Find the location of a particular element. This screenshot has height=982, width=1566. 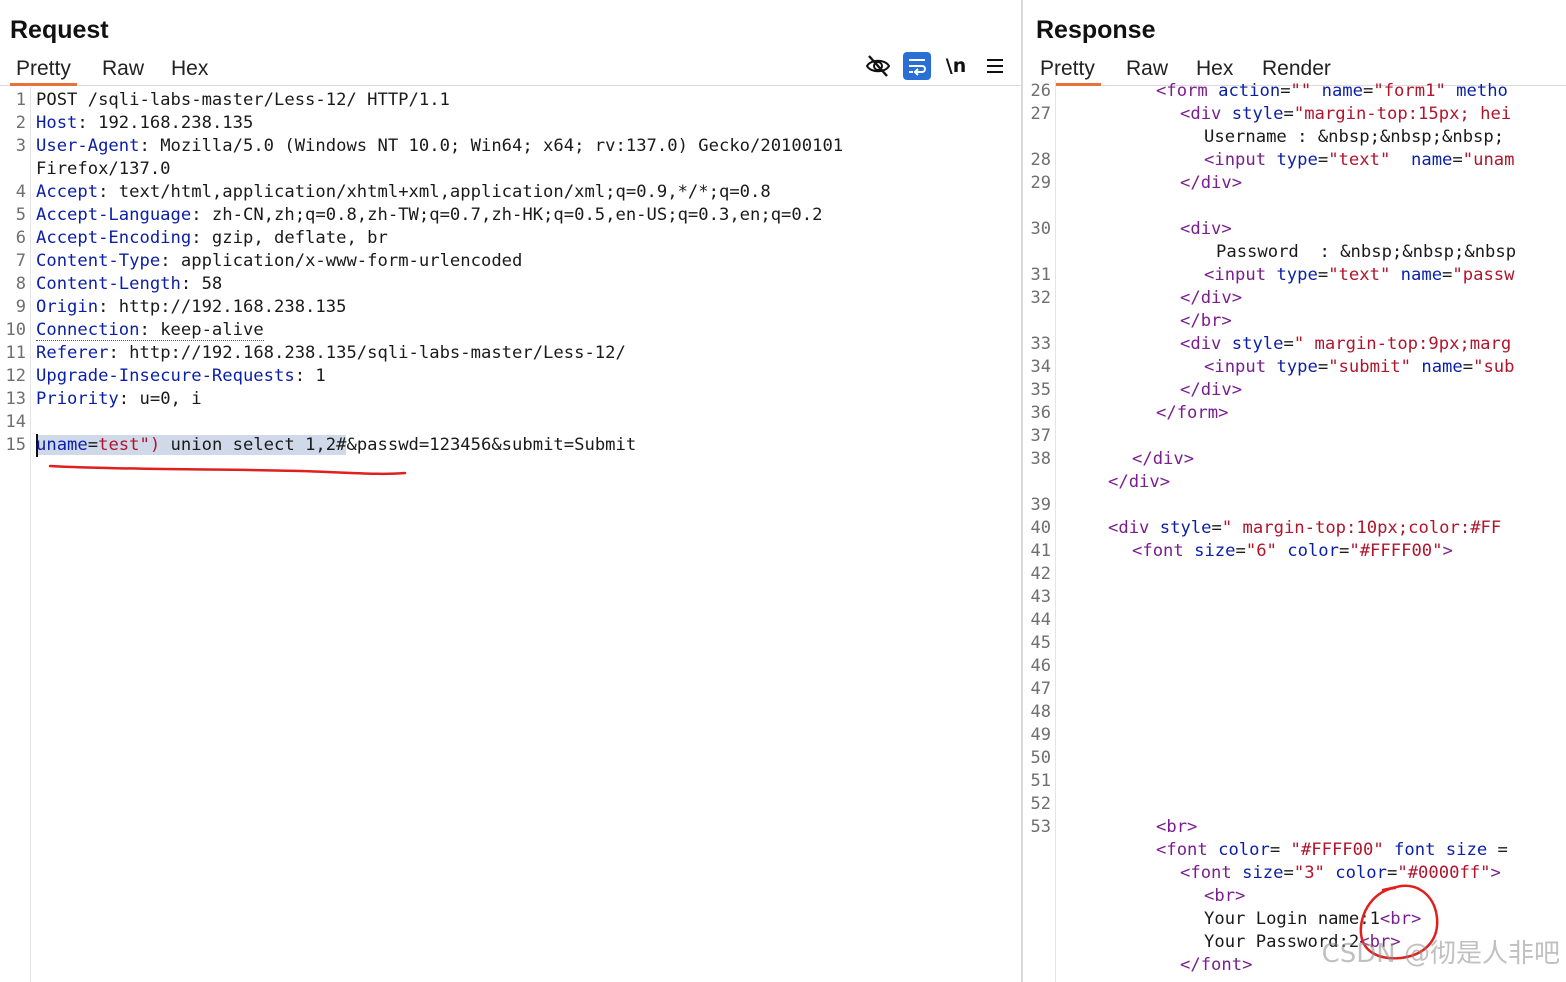

header-name: Content-Length is located at coordinates (108, 284).